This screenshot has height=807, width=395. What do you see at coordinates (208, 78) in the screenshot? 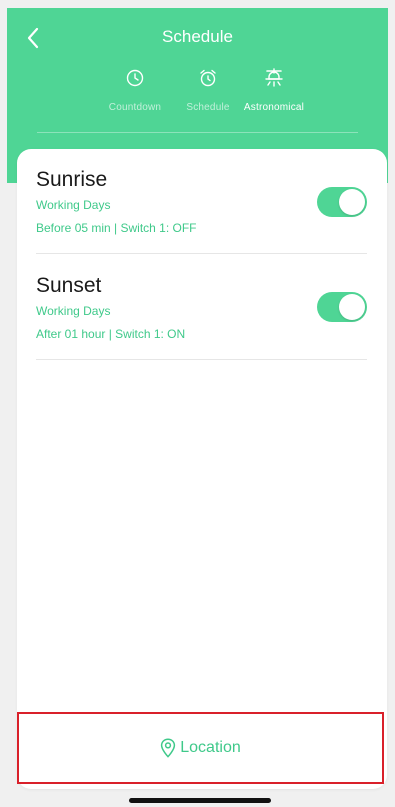
I see `alarm-clock-icon` at bounding box center [208, 78].